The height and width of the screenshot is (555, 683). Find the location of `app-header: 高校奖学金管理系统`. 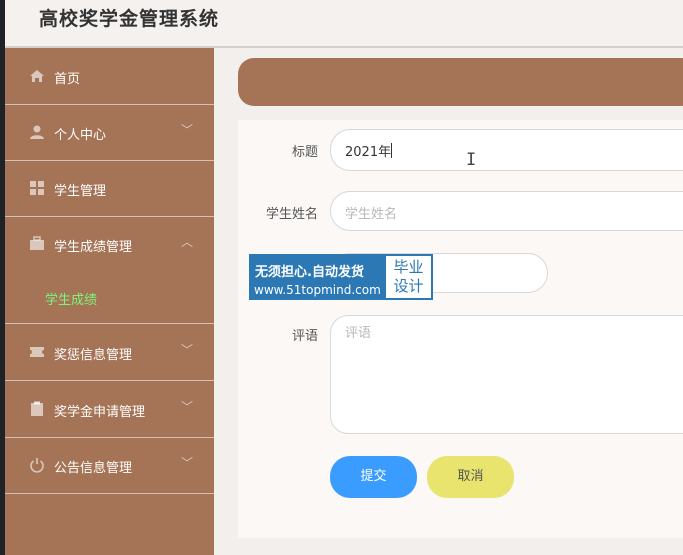

app-header: 高校奖学金管理系统 is located at coordinates (344, 24).